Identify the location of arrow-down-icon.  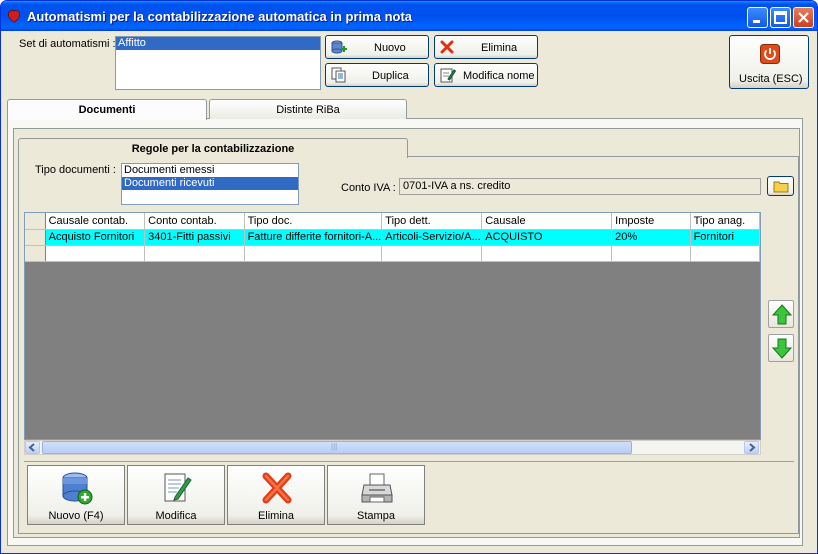
(782, 348).